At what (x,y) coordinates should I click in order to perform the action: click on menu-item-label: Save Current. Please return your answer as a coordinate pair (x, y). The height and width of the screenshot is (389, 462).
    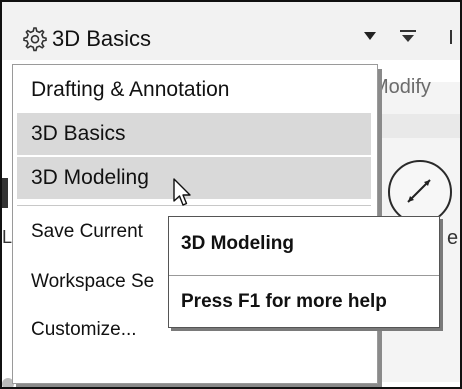
    Looking at the image, I should click on (87, 231).